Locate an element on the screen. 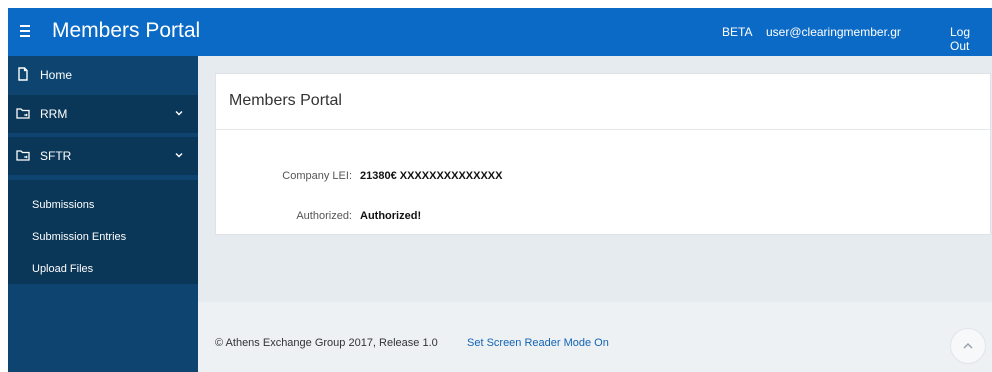 Image resolution: width=992 pixels, height=372 pixels. sidebar-item-sftr: SFTR is located at coordinates (103, 156).